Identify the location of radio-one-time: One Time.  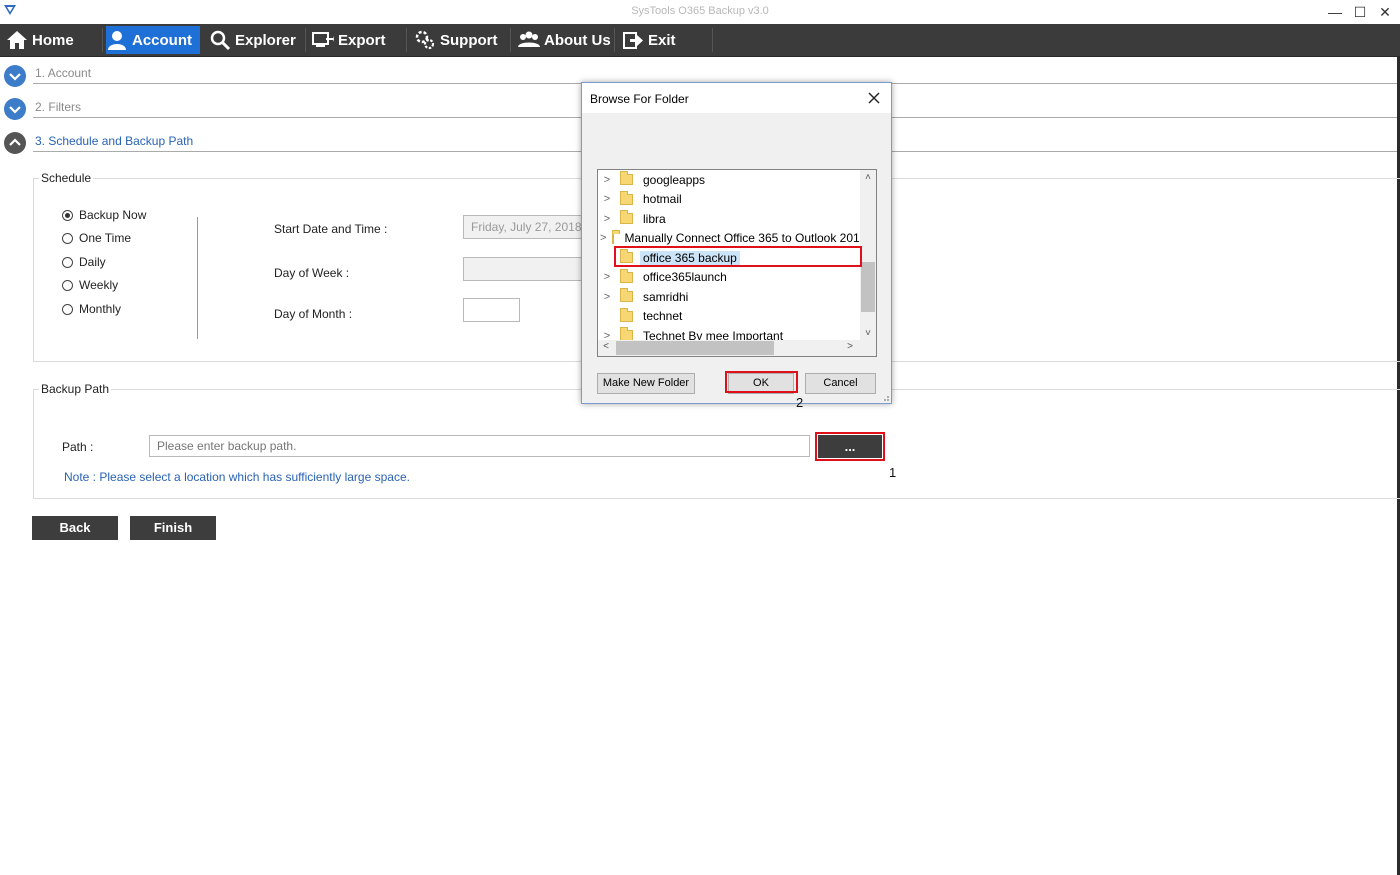
(96, 238).